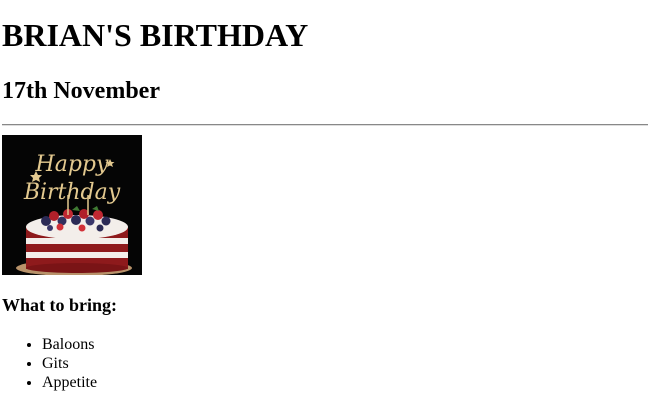  I want to click on birthday-cake-image: Happy Birthday, so click(72, 205).